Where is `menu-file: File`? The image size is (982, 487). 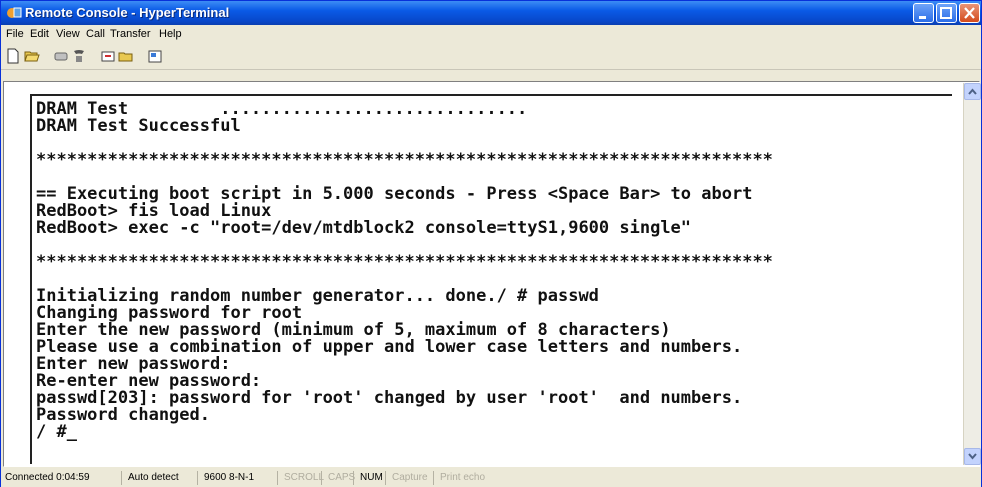 menu-file: File is located at coordinates (15, 34).